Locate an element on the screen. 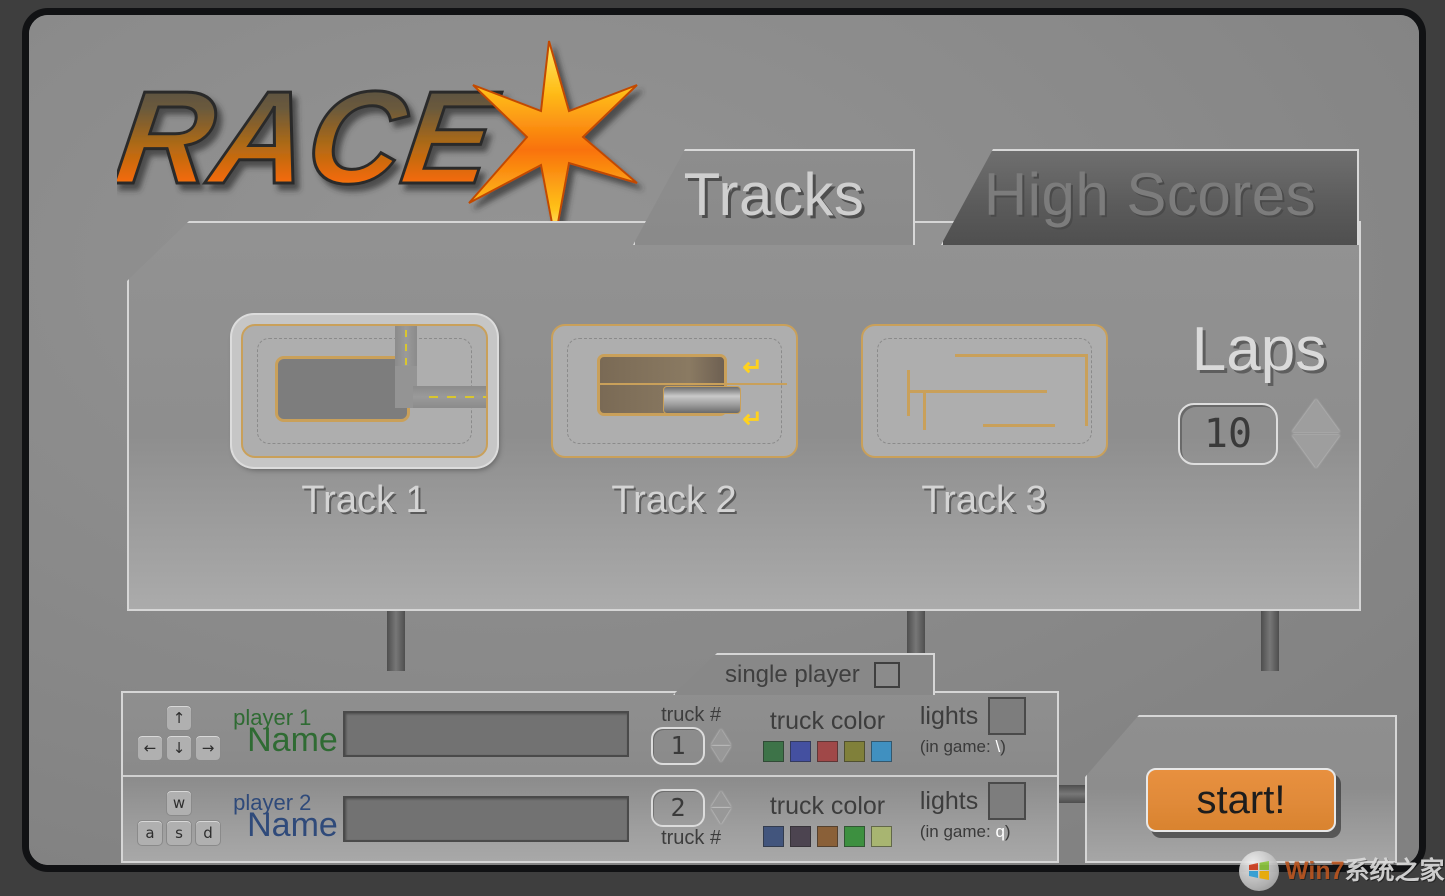  player-2-lights-checkbox is located at coordinates (1007, 801).